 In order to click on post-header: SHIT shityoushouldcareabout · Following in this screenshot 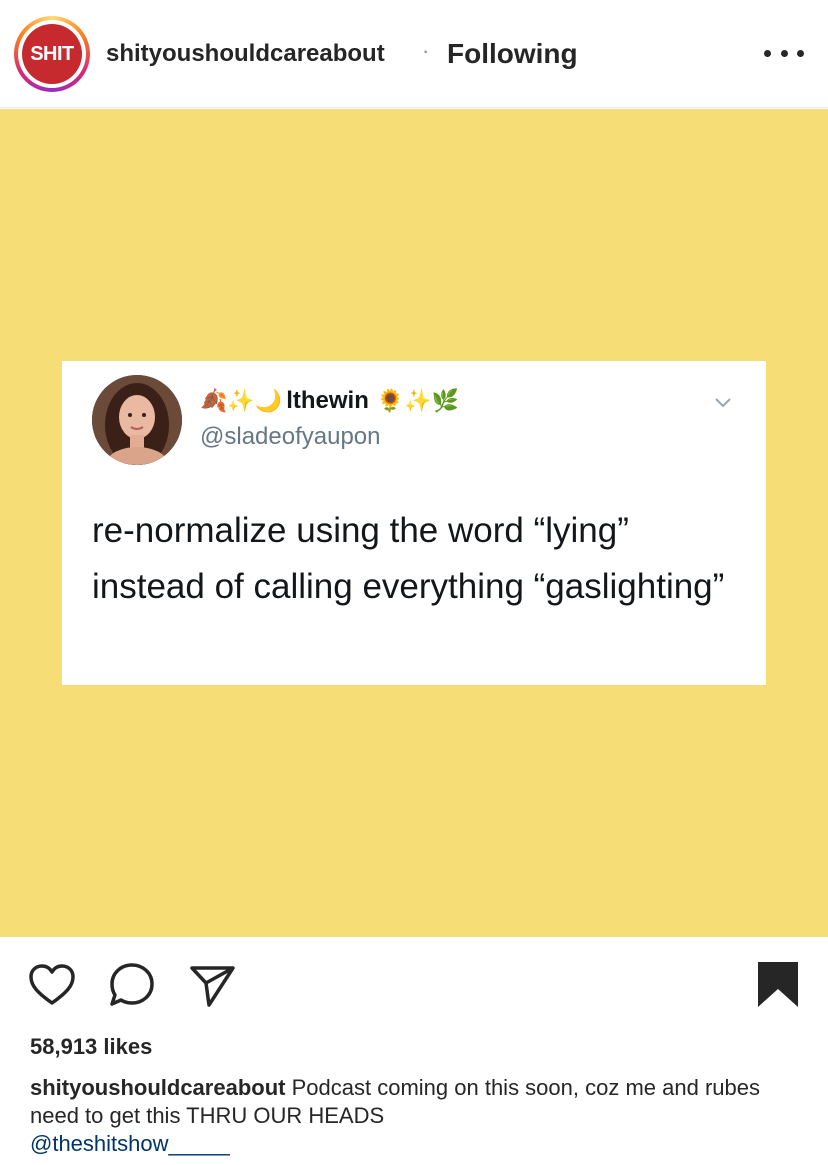, I will do `click(414, 54)`.